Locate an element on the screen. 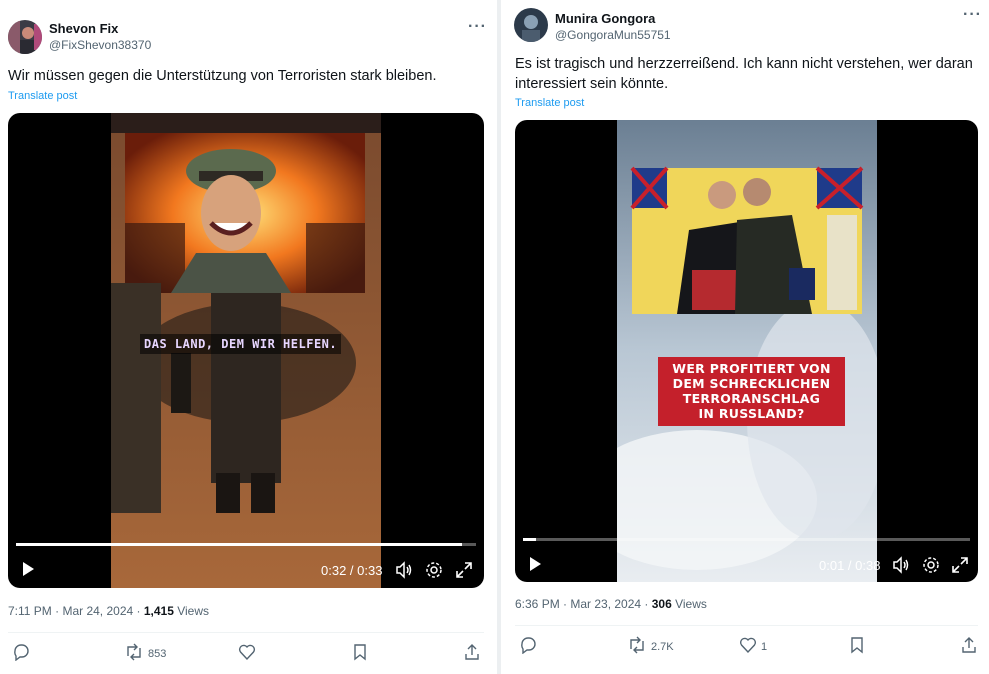  post-meta: 7:11 PM · Mar 24, 2024 · 1,415 Views is located at coordinates (108, 611).